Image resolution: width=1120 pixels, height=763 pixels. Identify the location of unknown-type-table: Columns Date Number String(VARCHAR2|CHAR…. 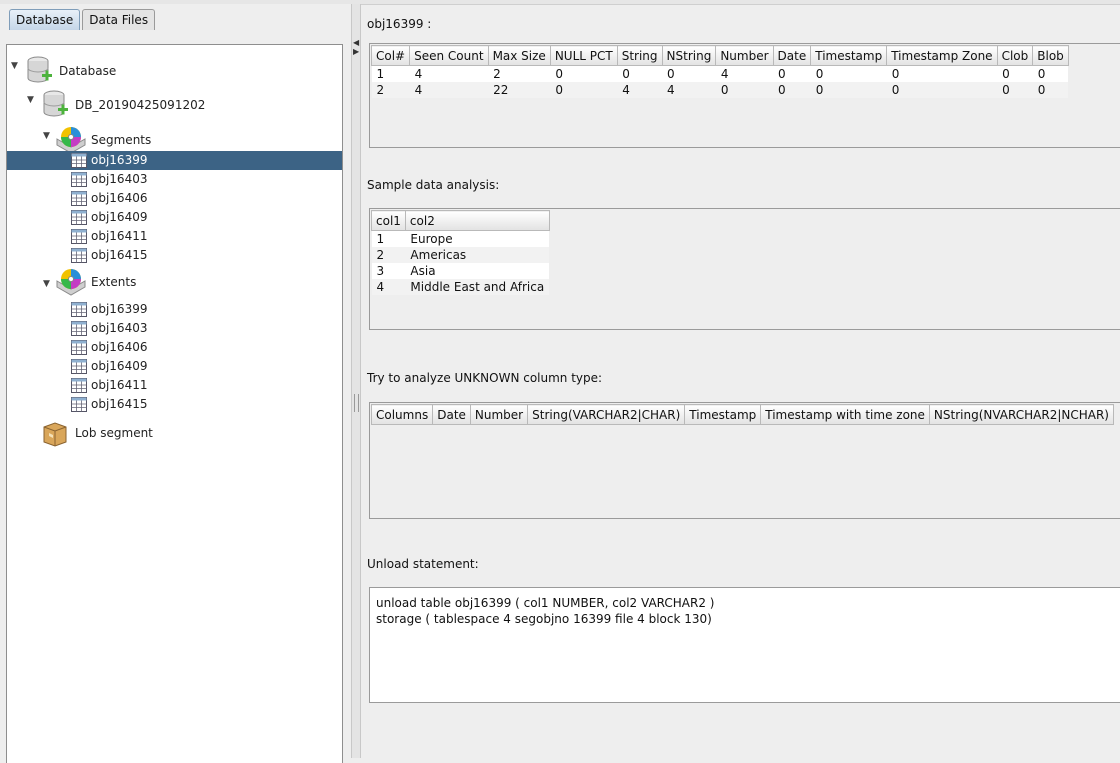
(742, 414).